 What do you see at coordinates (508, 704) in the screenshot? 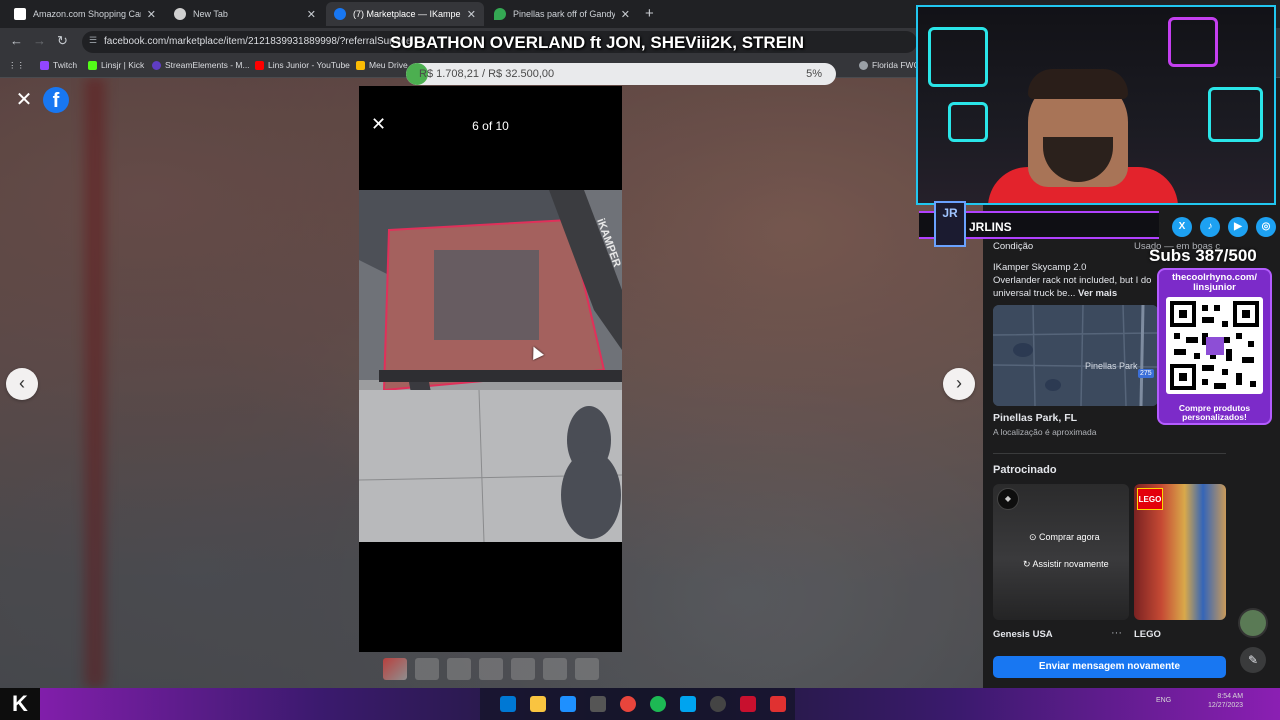
I see `start-icon` at bounding box center [508, 704].